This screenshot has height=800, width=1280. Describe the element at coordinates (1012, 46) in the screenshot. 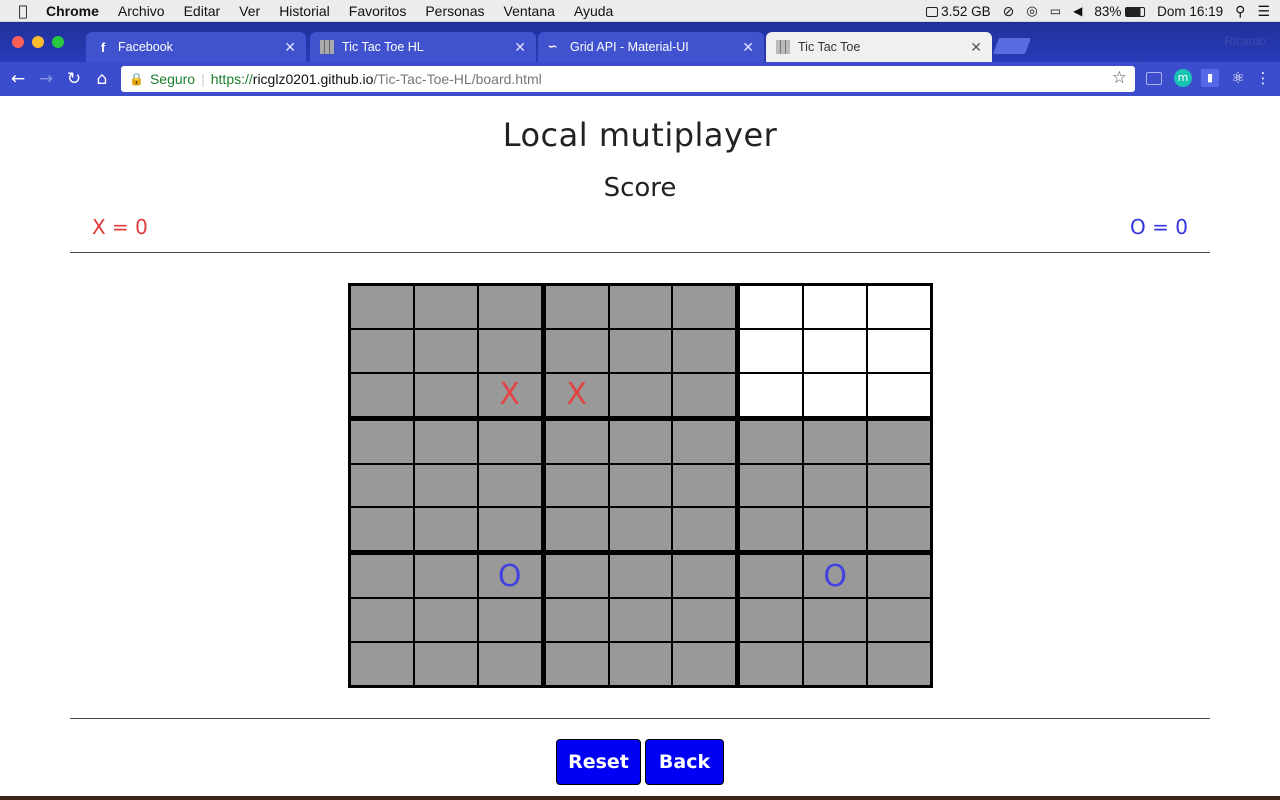

I see `new-tab-button` at that location.